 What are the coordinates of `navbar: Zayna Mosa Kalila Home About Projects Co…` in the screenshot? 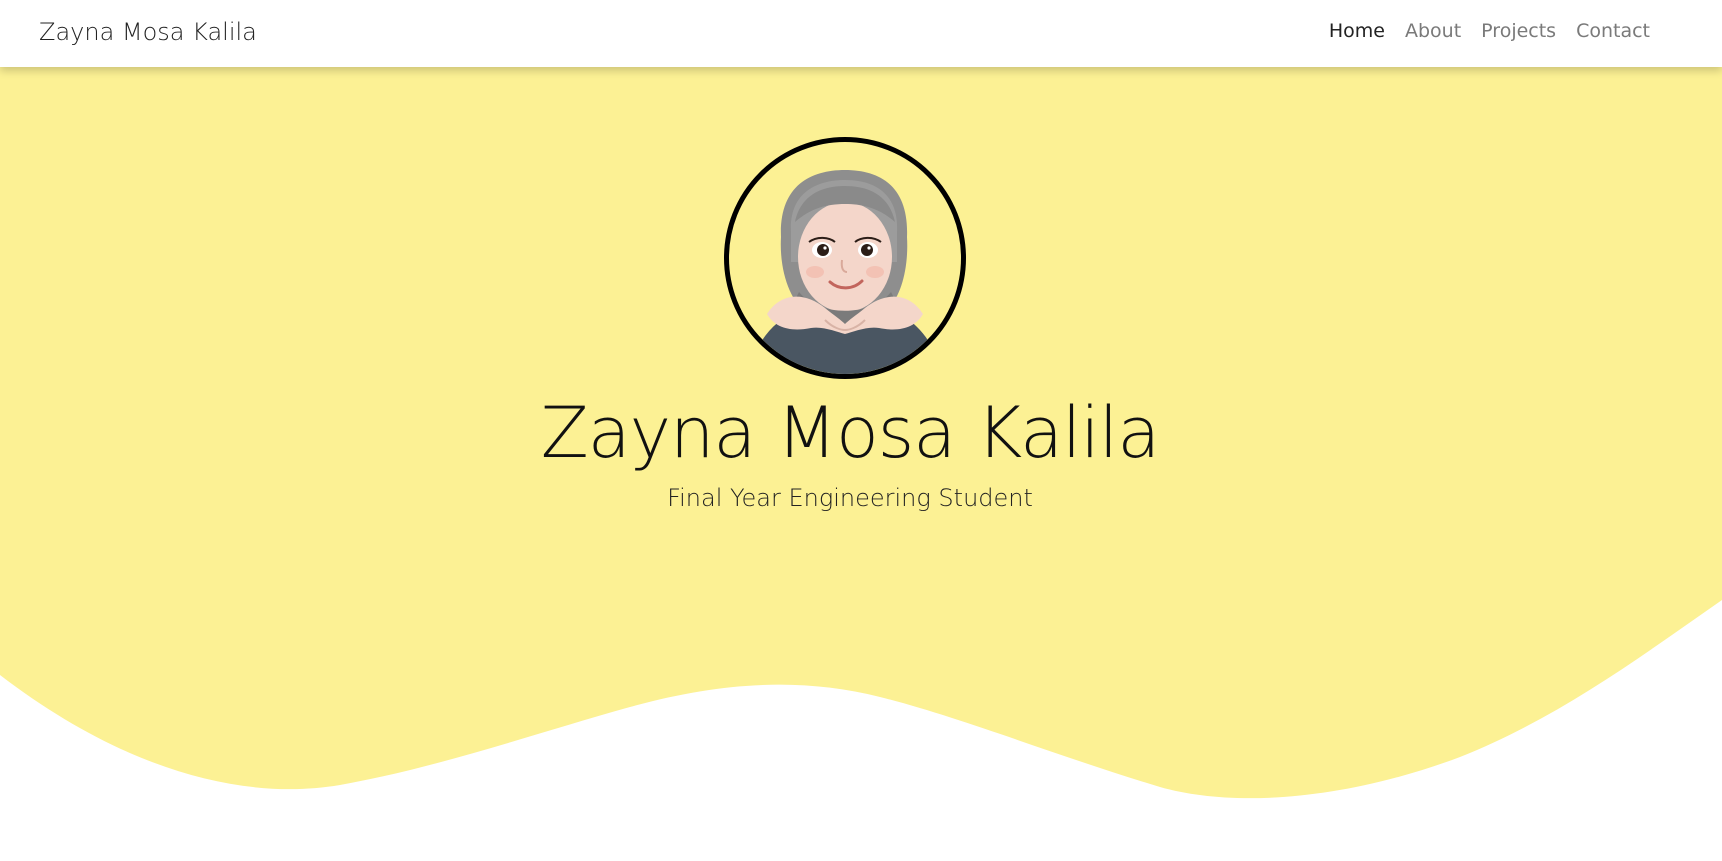 It's located at (861, 33).